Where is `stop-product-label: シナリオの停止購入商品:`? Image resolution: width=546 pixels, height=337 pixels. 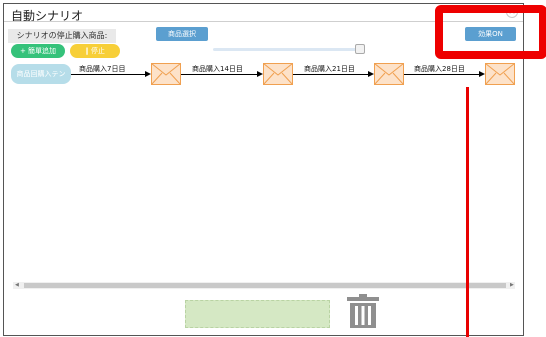 stop-product-label: シナリオの停止購入商品: is located at coordinates (62, 36).